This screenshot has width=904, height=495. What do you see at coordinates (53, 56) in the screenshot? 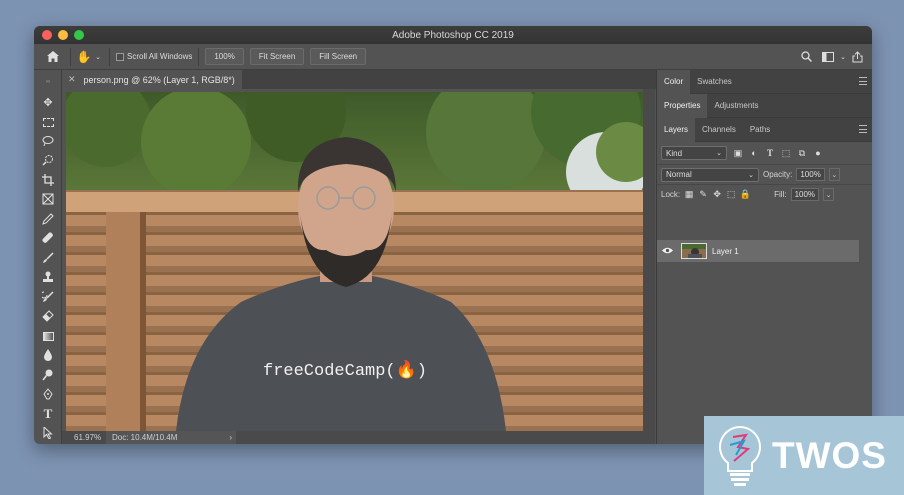
I see `home-icon` at bounding box center [53, 56].